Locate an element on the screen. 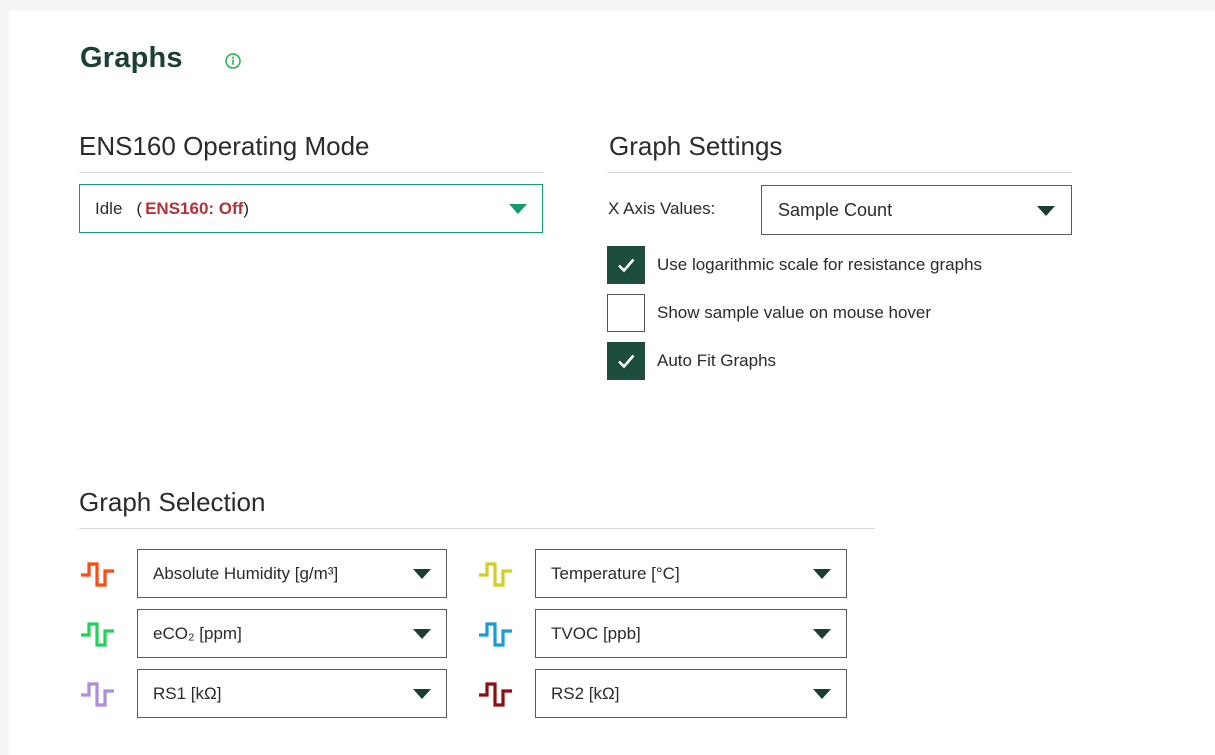 Image resolution: width=1215 pixels, height=755 pixels. graph-select-value: RS2 [kΩ] is located at coordinates (585, 693).